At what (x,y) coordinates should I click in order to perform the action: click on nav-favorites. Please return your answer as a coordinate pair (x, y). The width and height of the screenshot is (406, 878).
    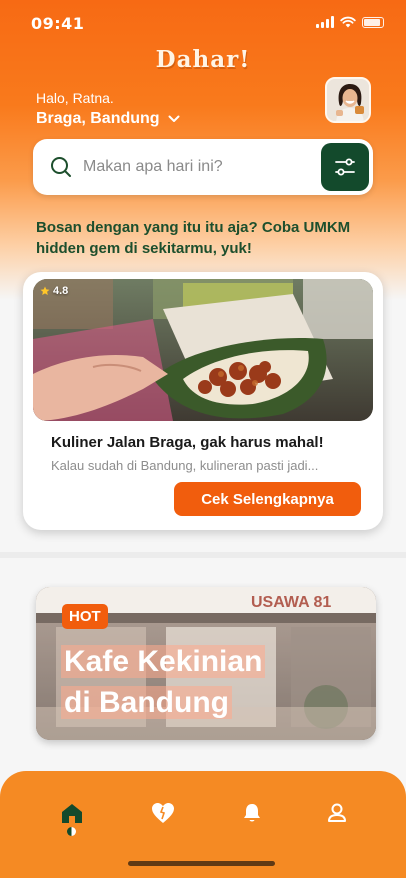
    Looking at the image, I should click on (163, 813).